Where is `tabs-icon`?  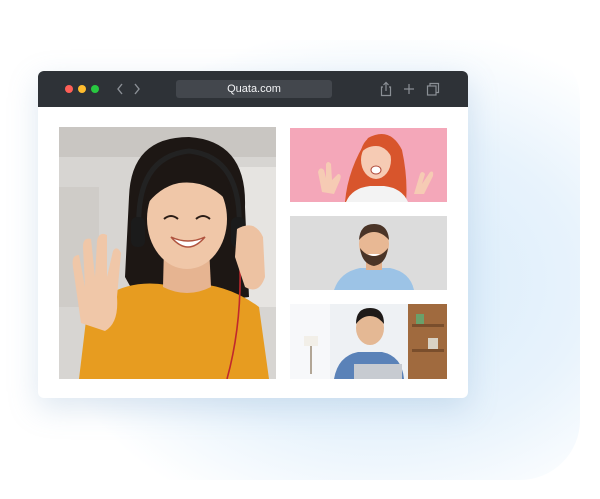
tabs-icon is located at coordinates (433, 89).